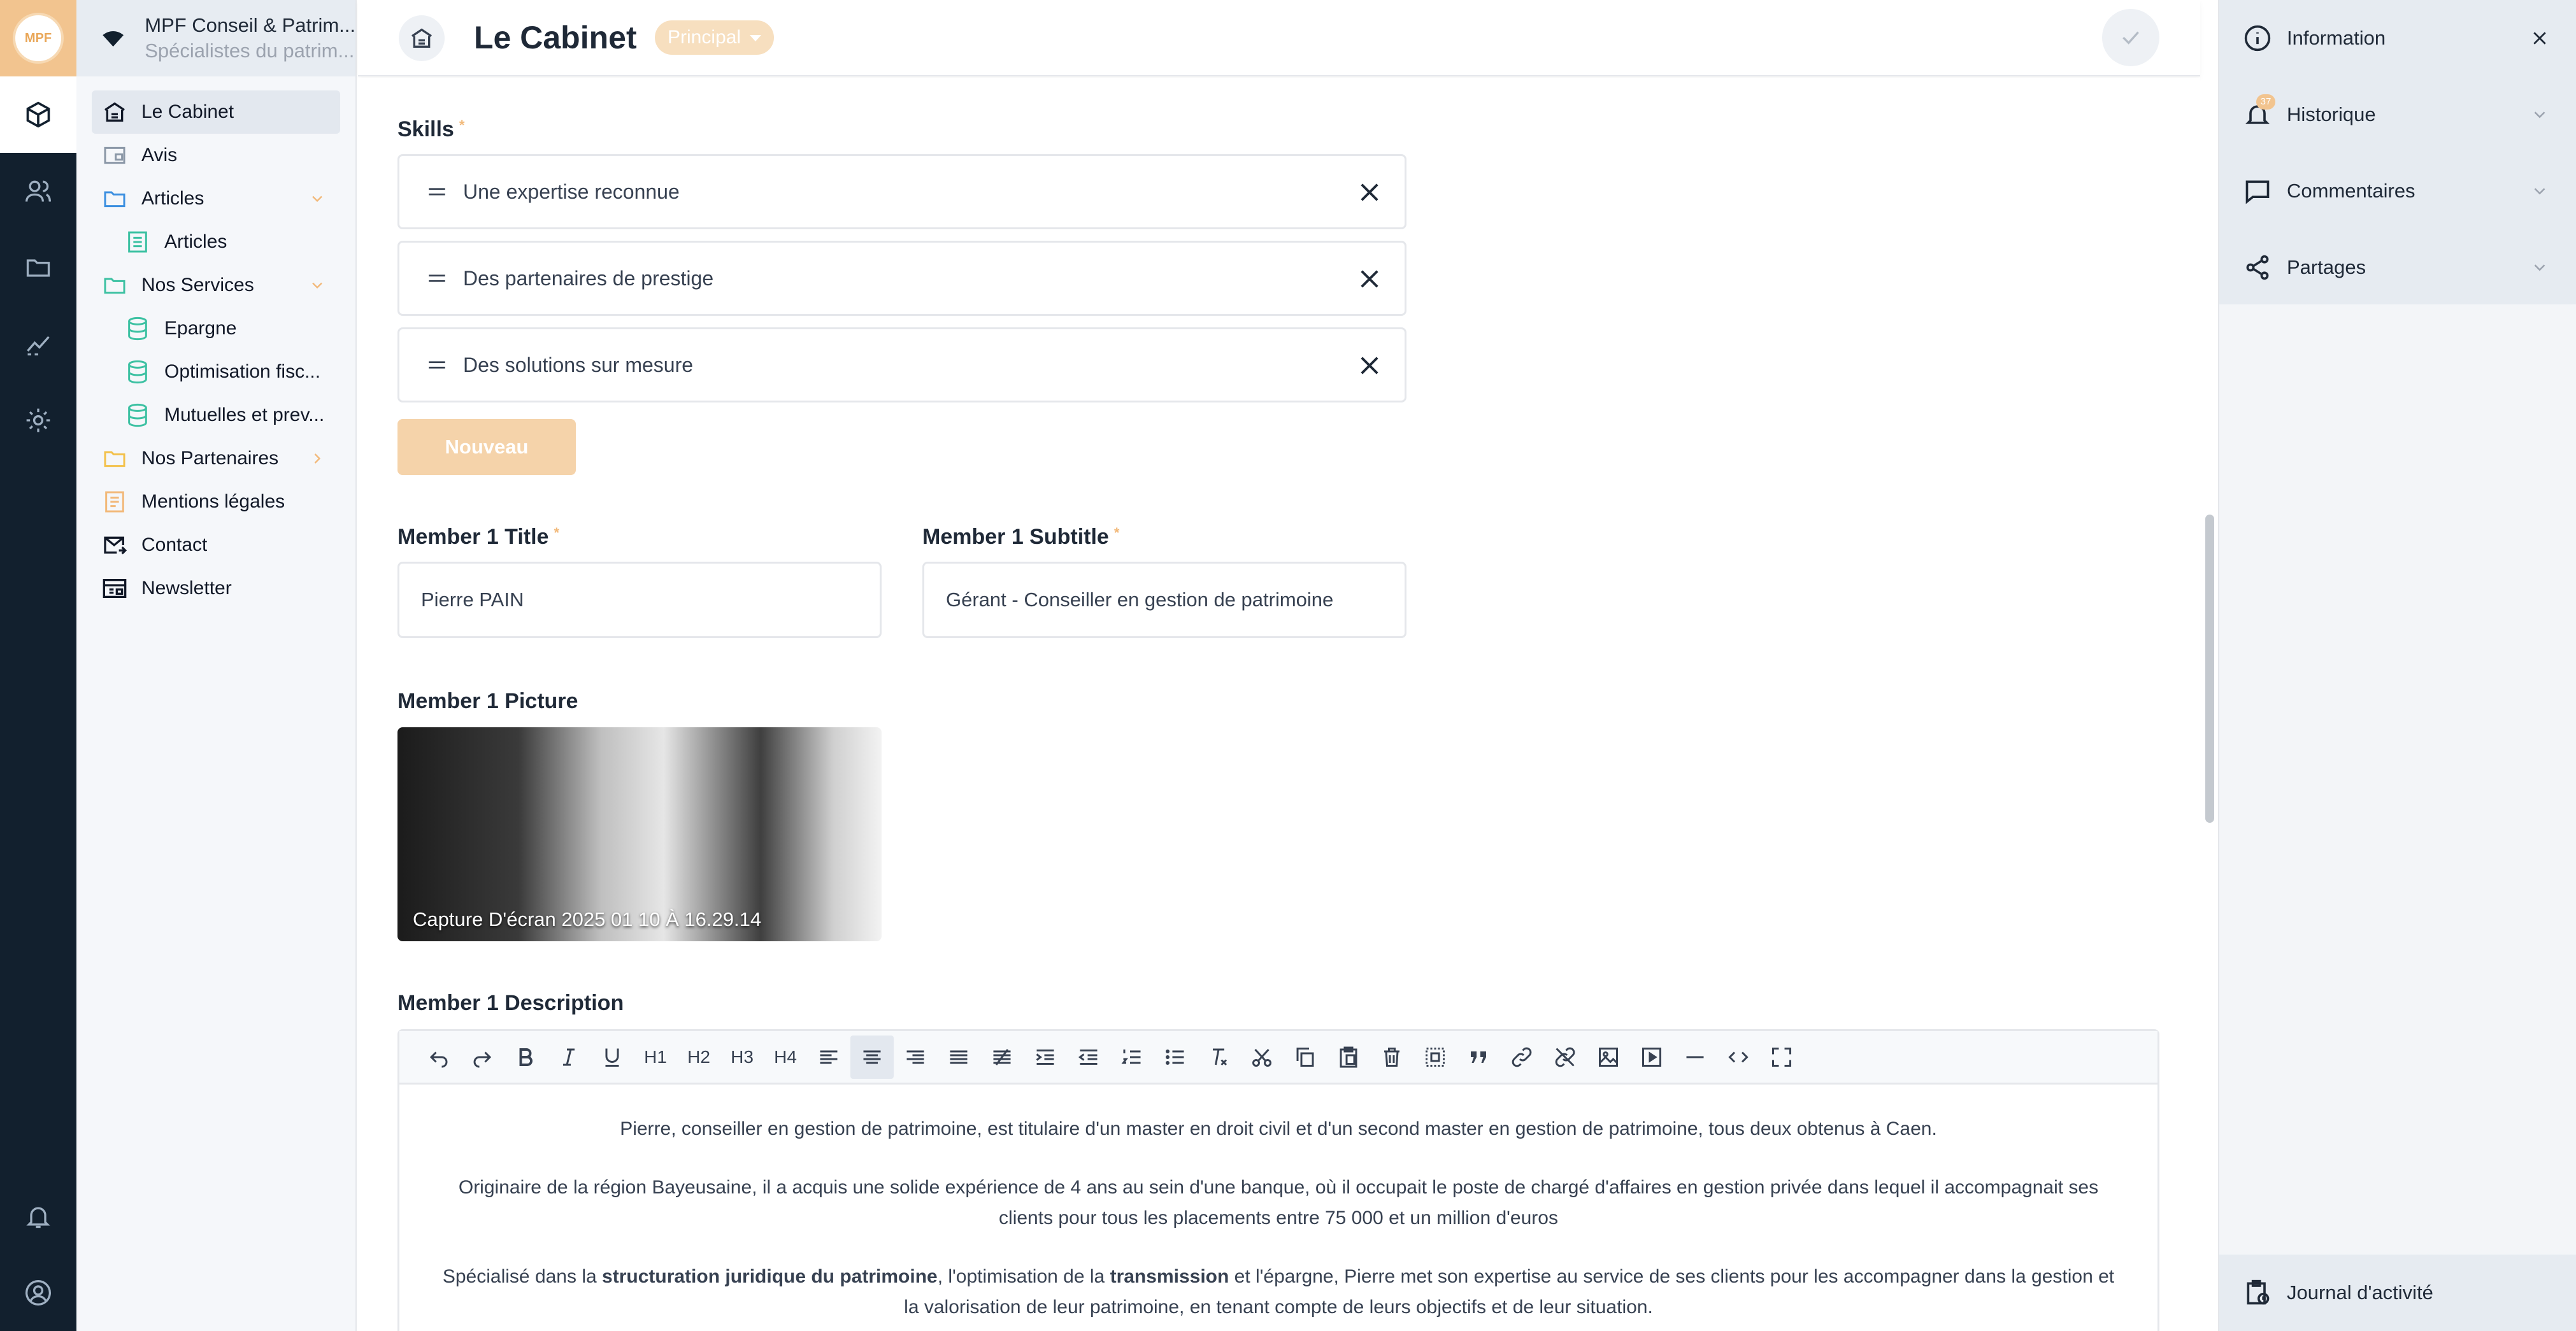 The height and width of the screenshot is (1331, 2576). What do you see at coordinates (655, 1057) in the screenshot?
I see `h1-button: H1` at bounding box center [655, 1057].